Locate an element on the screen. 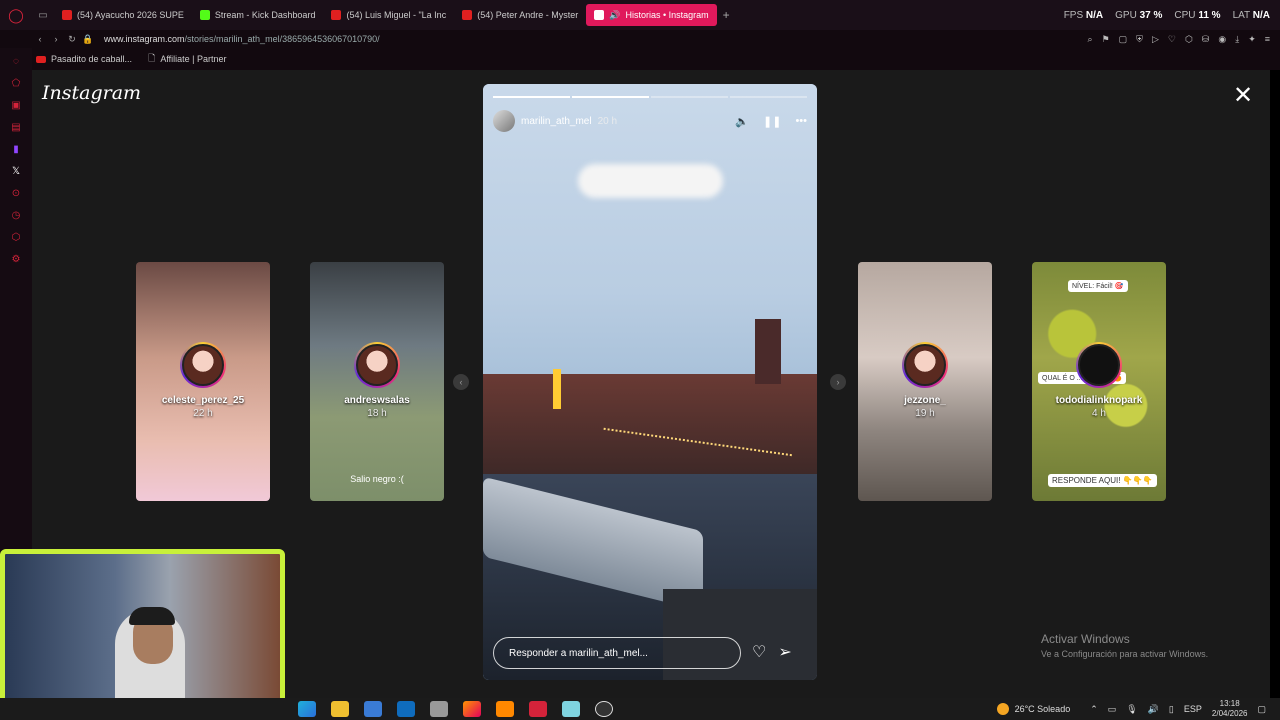 Image resolution: width=1280 pixels, height=720 pixels. sticker: NÍVEL: Fácil! 🎯 is located at coordinates (1098, 286).